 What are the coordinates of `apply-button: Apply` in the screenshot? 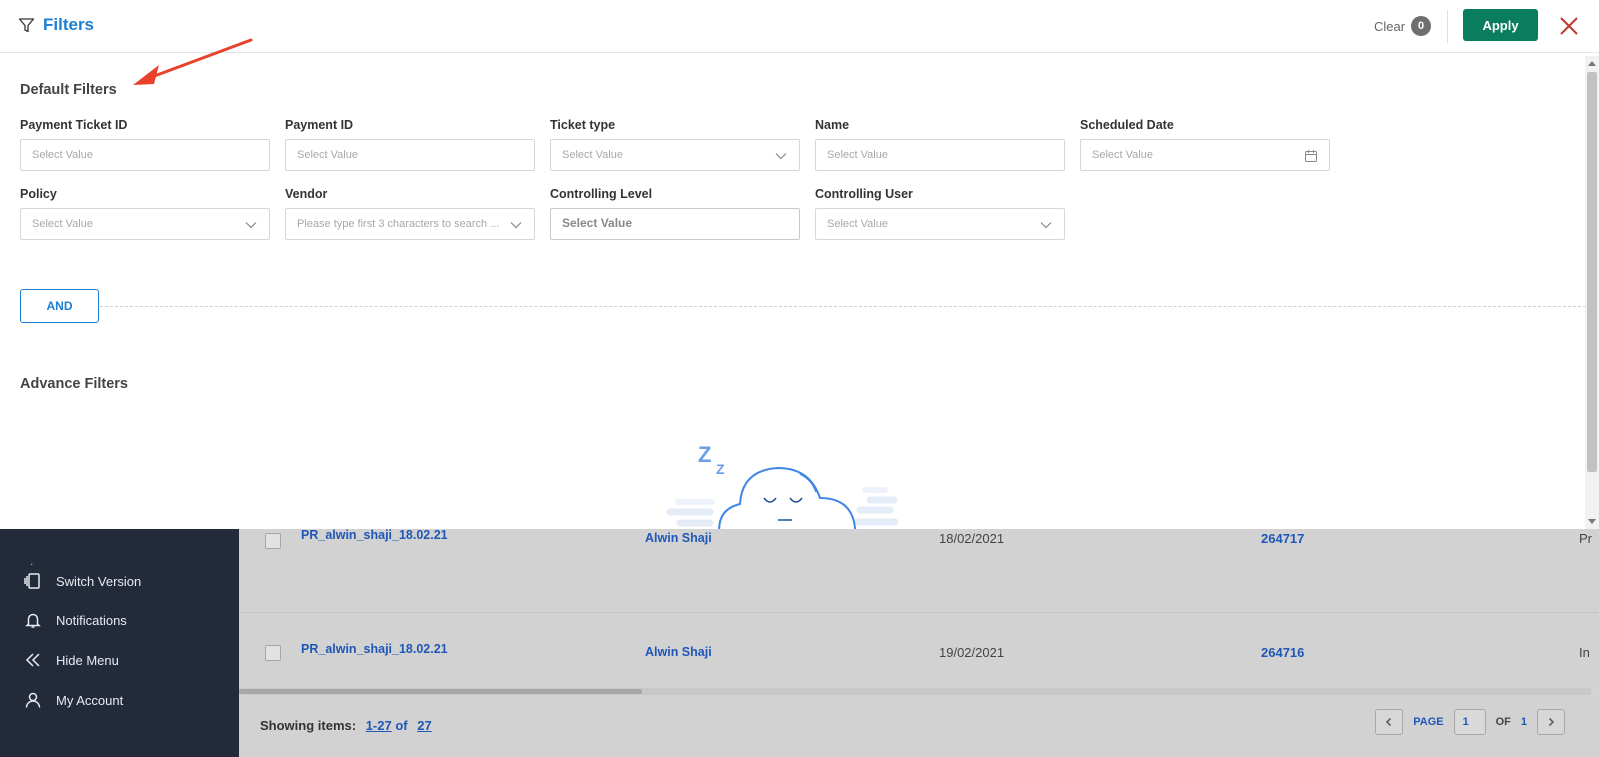 It's located at (1500, 25).